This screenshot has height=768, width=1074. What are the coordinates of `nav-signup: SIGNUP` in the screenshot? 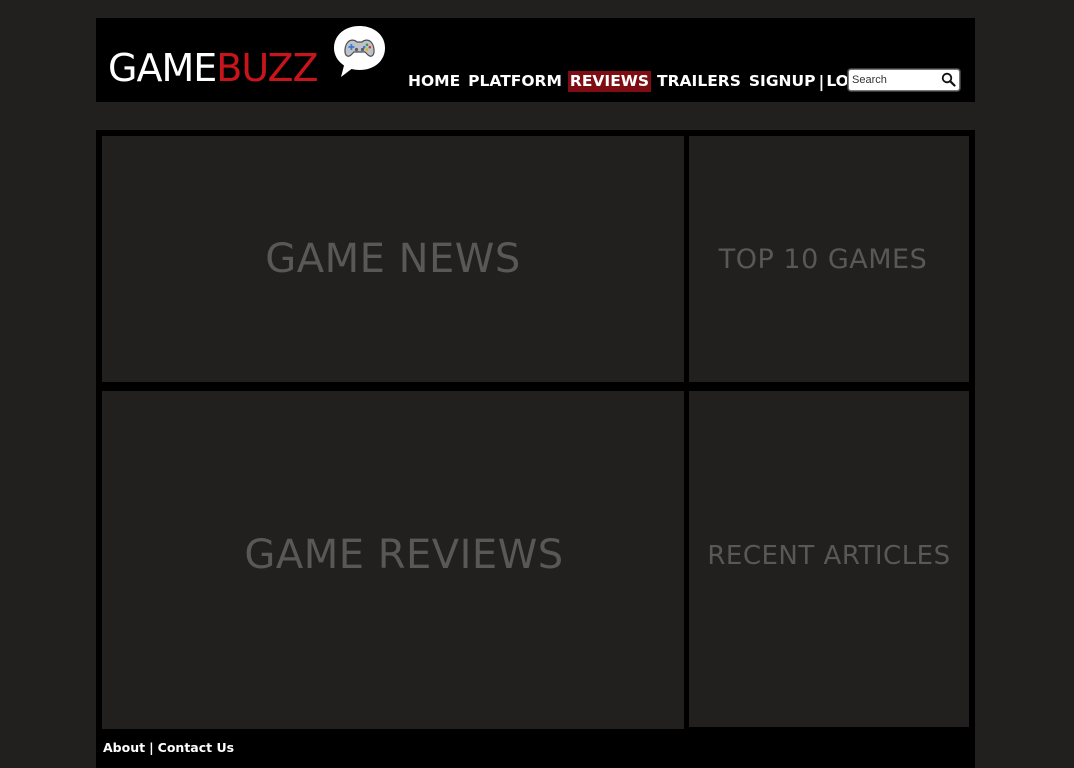 It's located at (782, 81).